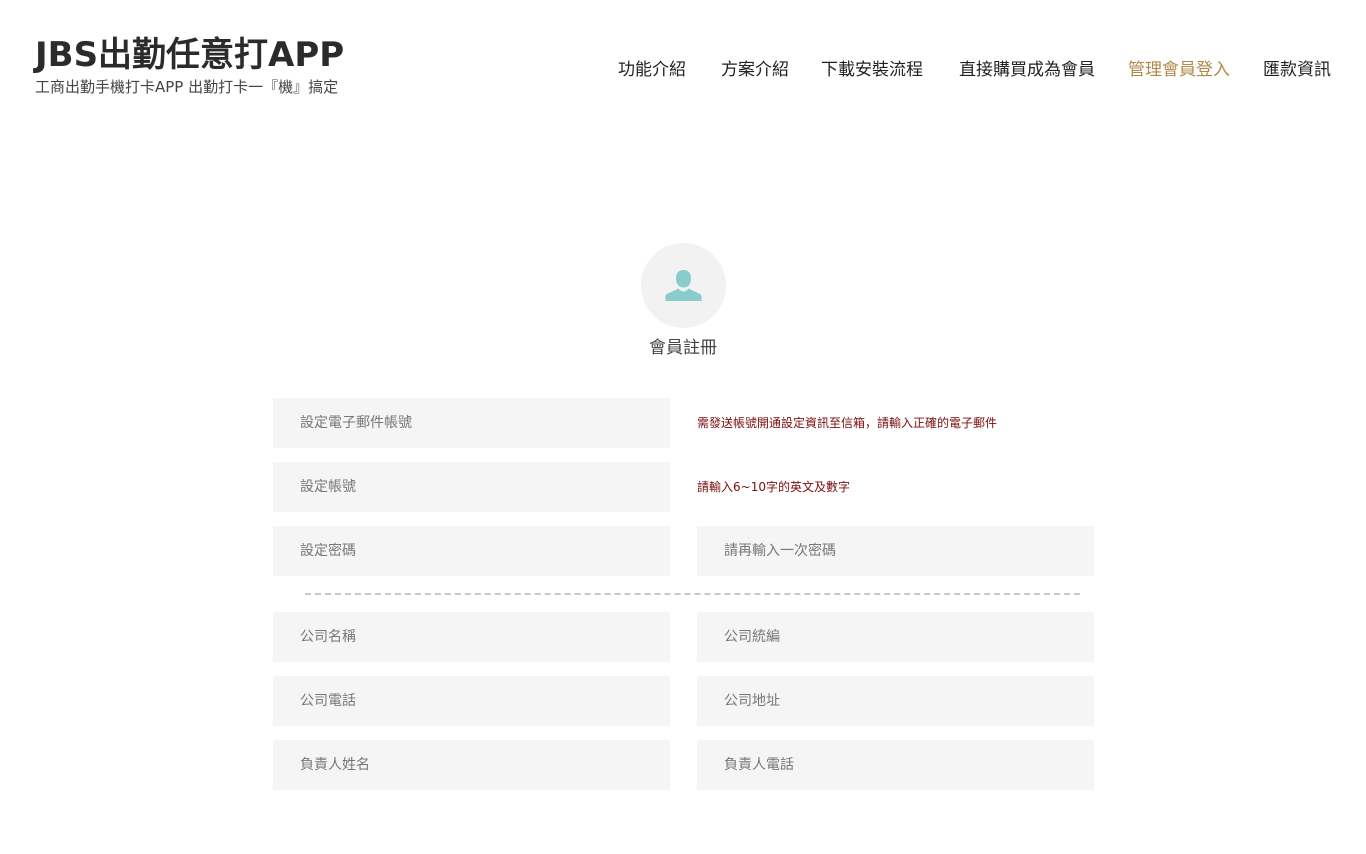 This screenshot has width=1366, height=854. I want to click on nav-item-buy-membership: 直接購買成為會員, so click(1027, 70).